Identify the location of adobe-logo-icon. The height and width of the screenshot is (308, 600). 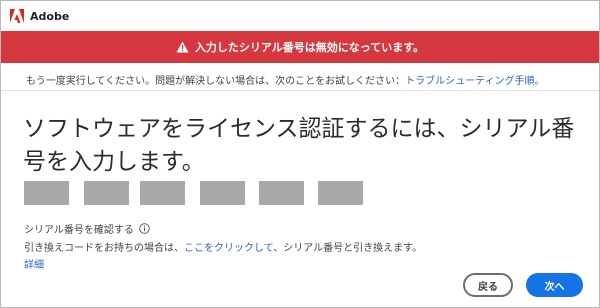
(17, 16).